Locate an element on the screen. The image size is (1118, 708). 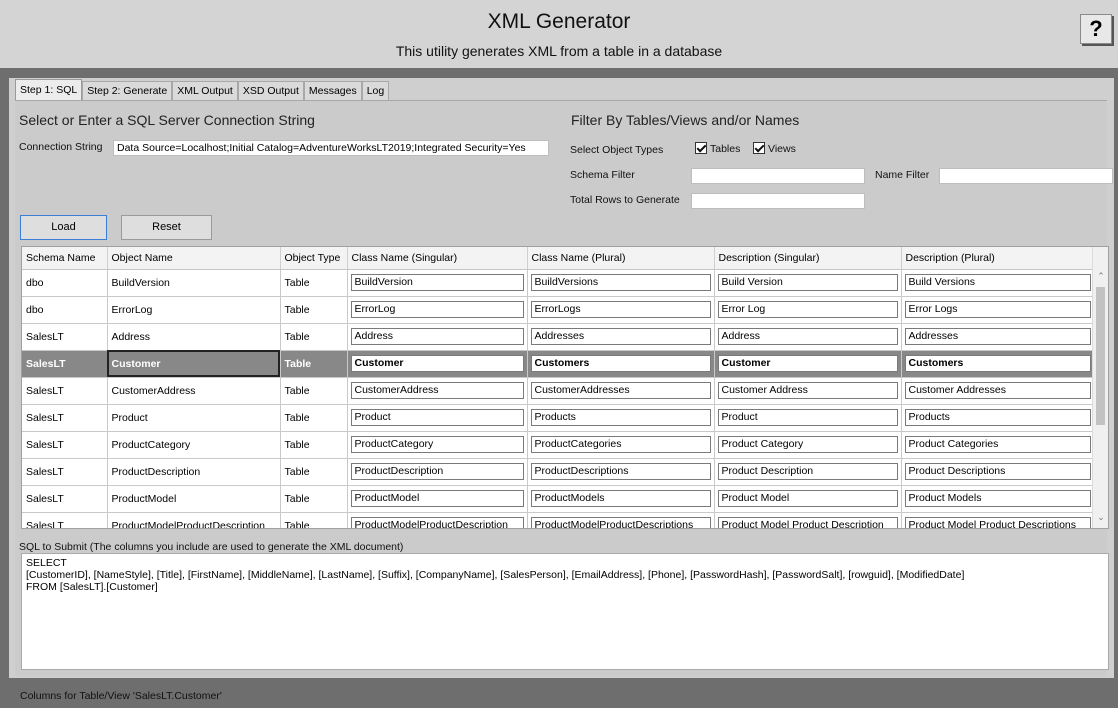
class-singular-input: CustomerAddress is located at coordinates (437, 391).